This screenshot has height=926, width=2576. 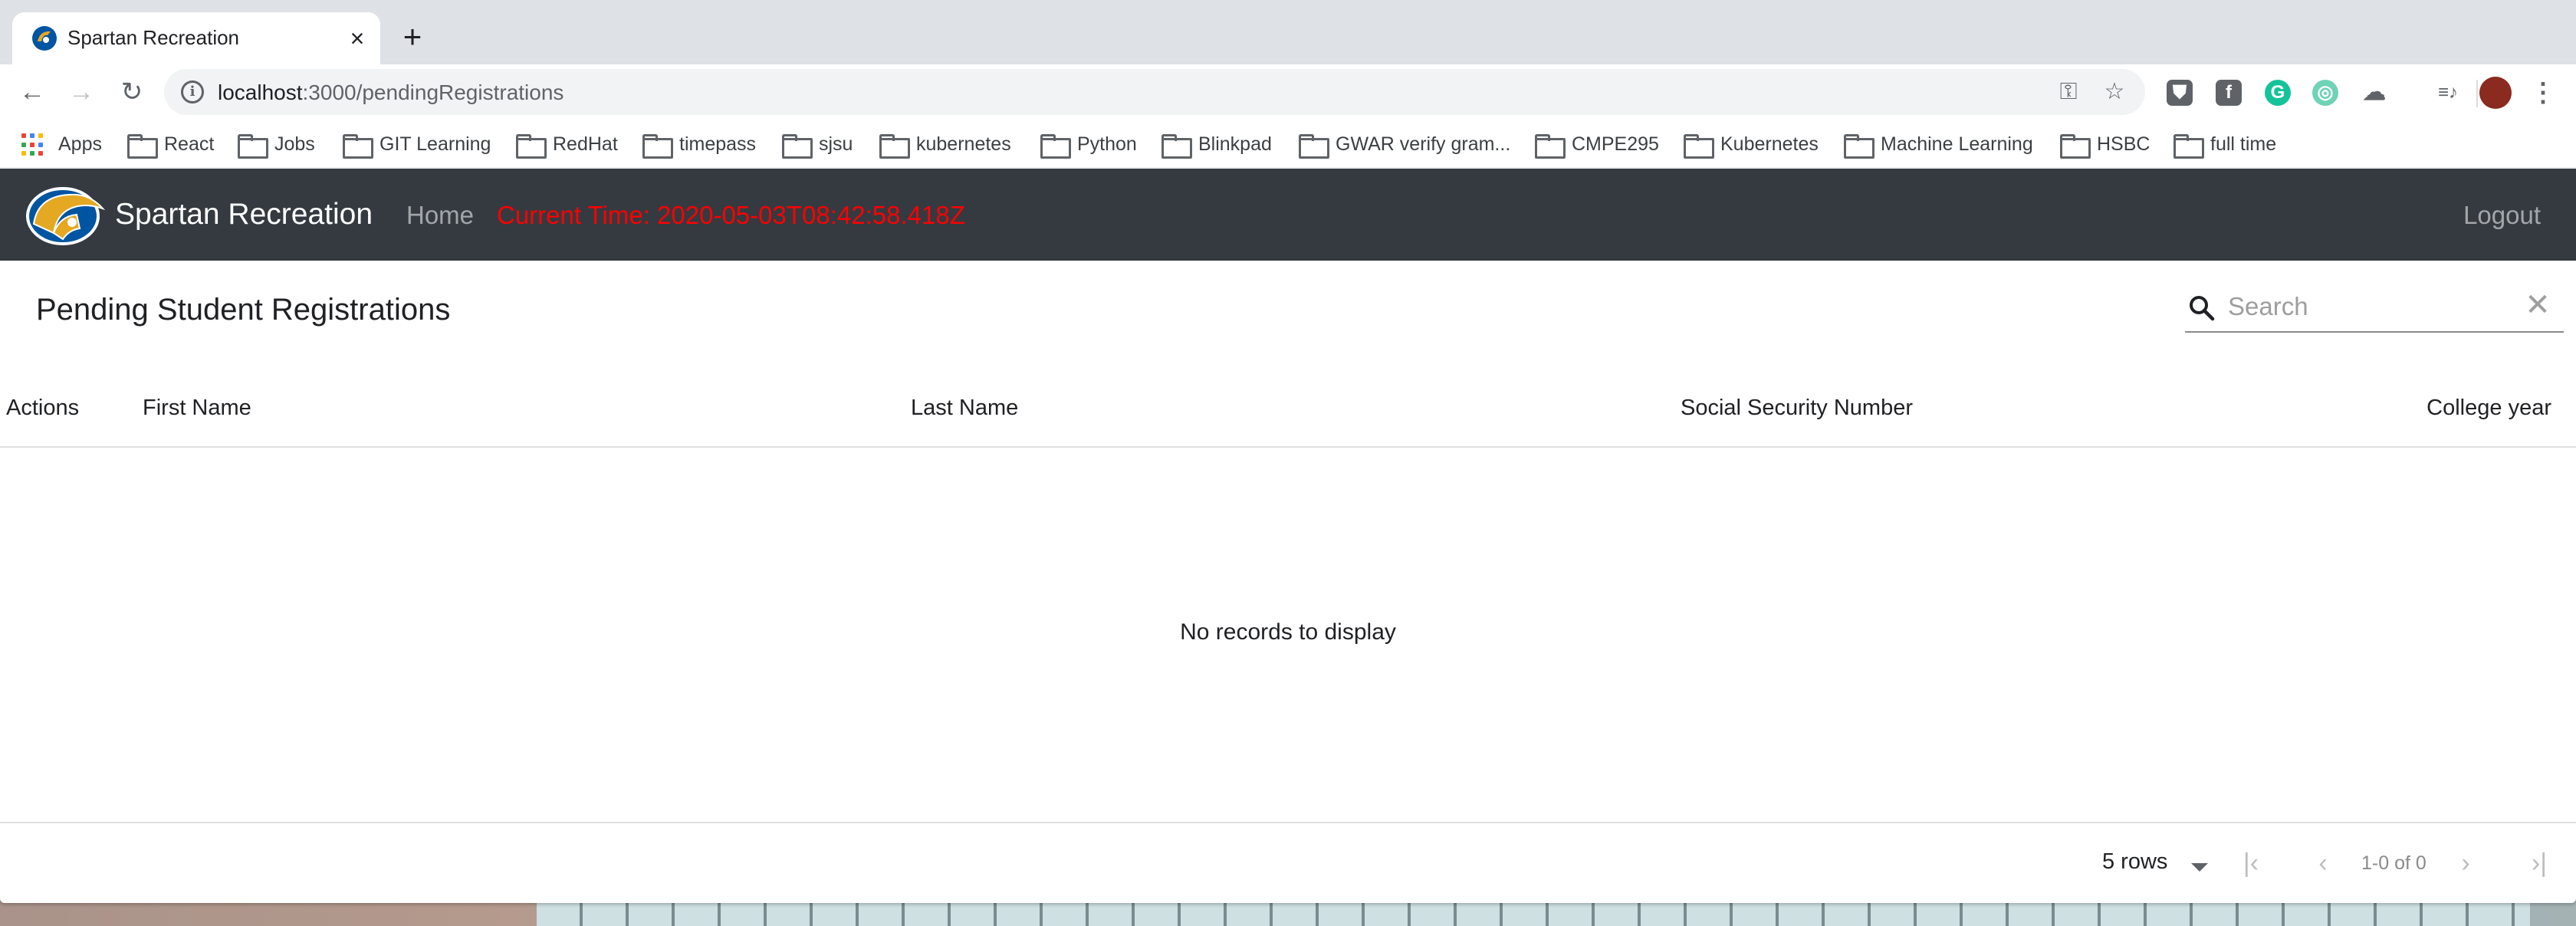 I want to click on tab-close-icon: ×, so click(x=357, y=38).